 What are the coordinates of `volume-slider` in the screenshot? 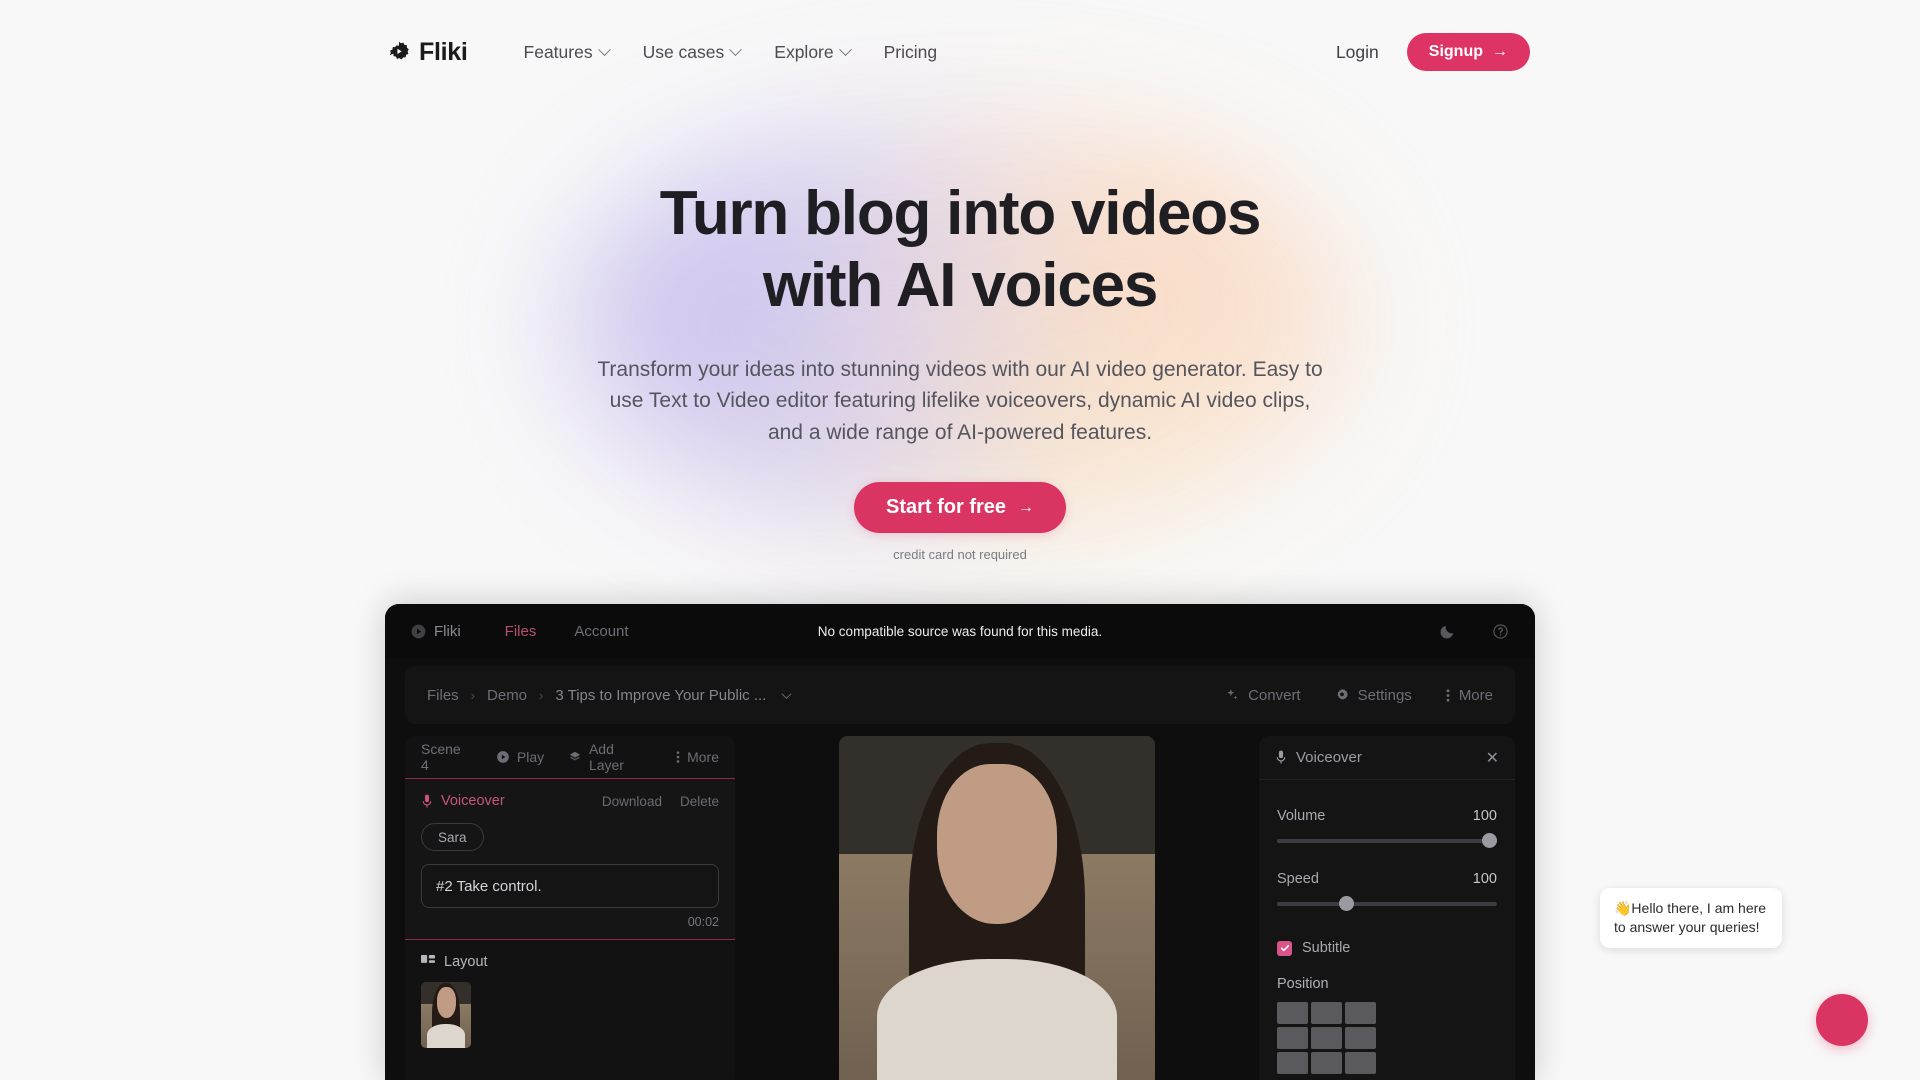 It's located at (1387, 841).